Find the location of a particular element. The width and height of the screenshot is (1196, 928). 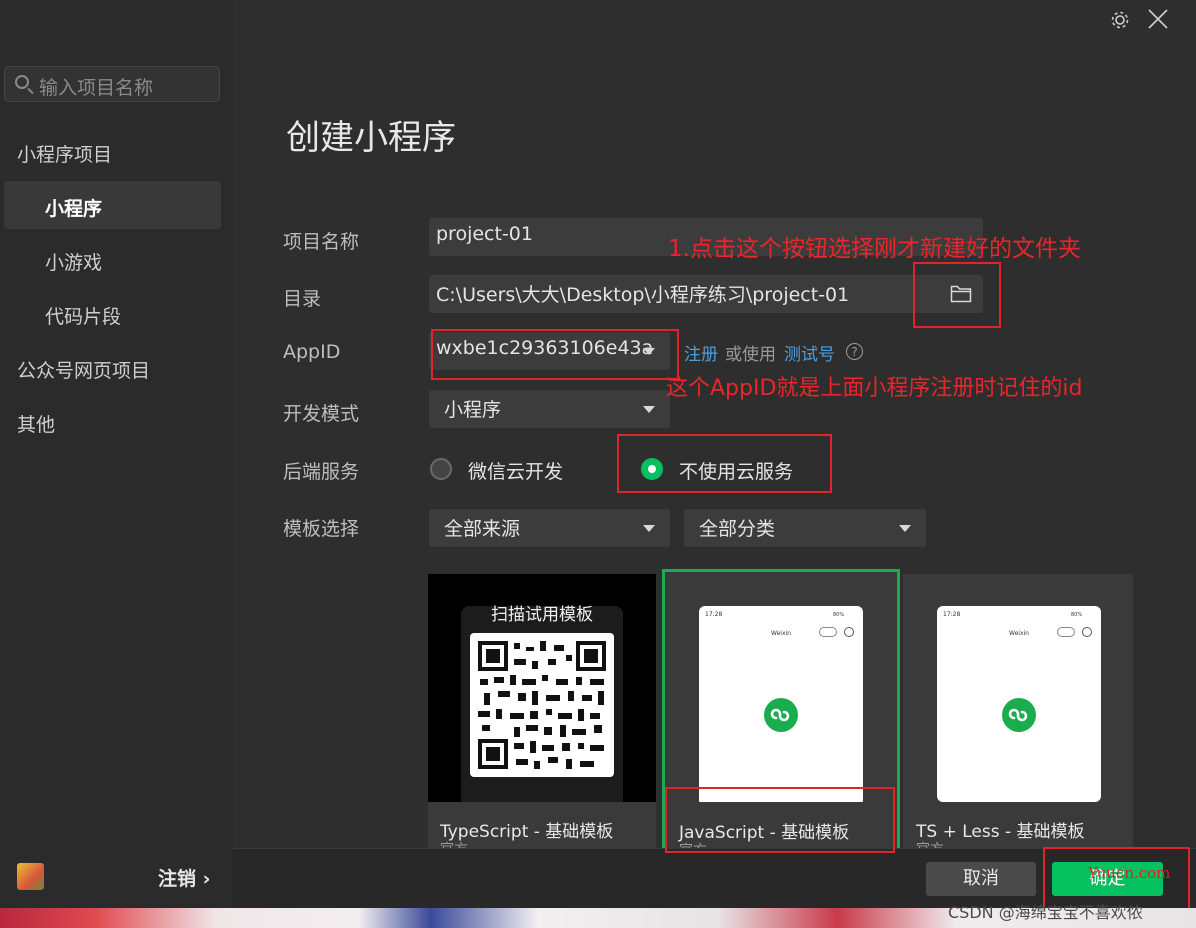

or-use-text: 或使用 is located at coordinates (750, 355).